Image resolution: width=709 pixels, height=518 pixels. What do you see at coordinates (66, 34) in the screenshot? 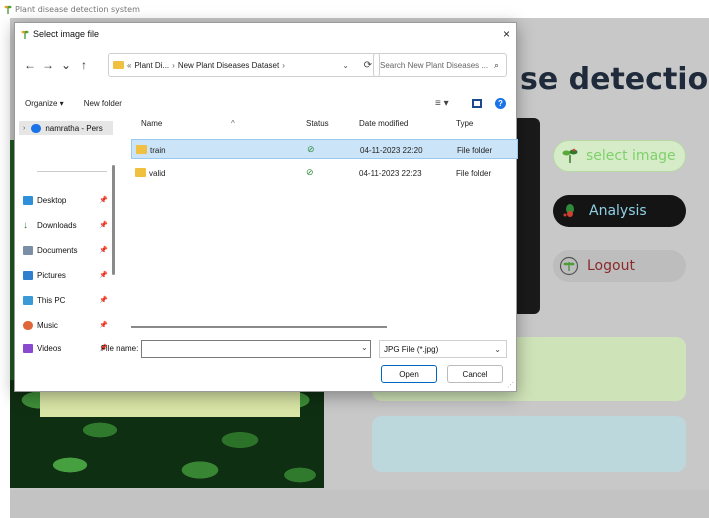
I see `dialog-title: Select image file` at bounding box center [66, 34].